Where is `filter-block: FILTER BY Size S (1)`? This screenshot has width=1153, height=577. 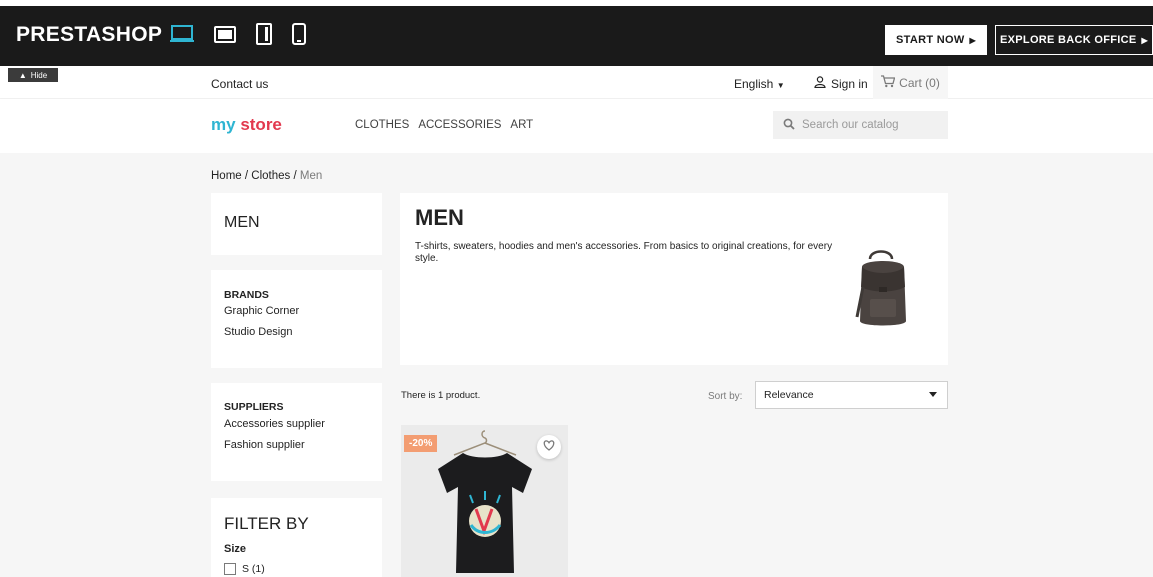
filter-block: FILTER BY Size S (1) is located at coordinates (296, 537).